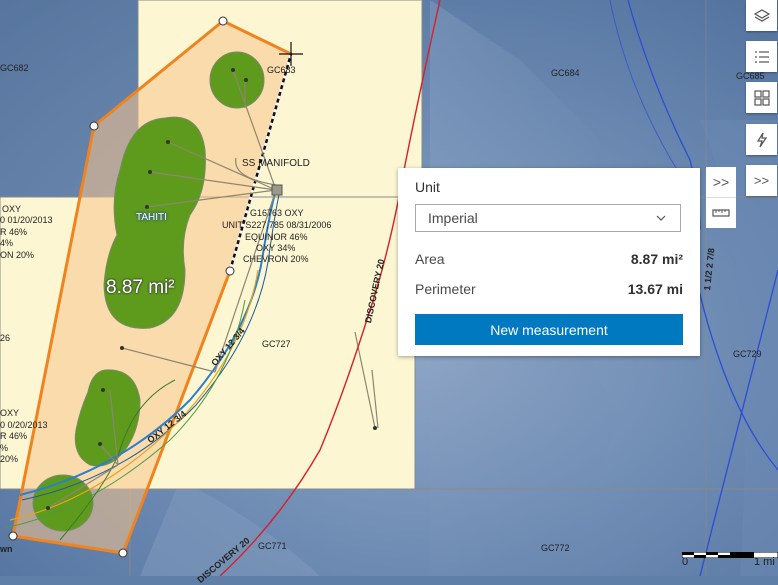 This screenshot has height=585, width=778. Describe the element at coordinates (26, 220) in the screenshot. I see `lease-info-line: 0 01/20/2013` at that location.